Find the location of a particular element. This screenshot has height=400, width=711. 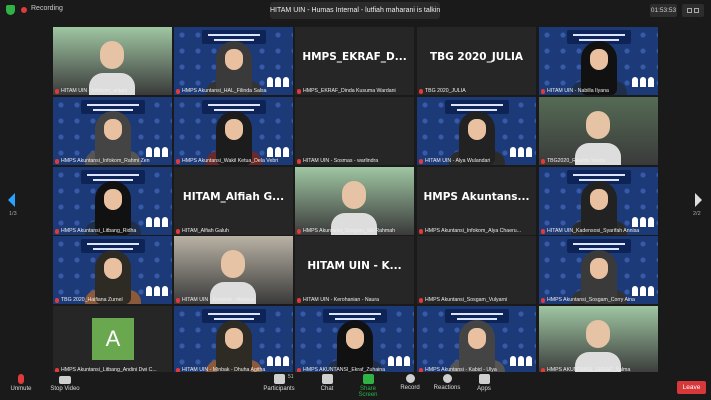

participant-name: HMPS Akuntansi_Sosgam_Vulyarni is located at coordinates (466, 300).